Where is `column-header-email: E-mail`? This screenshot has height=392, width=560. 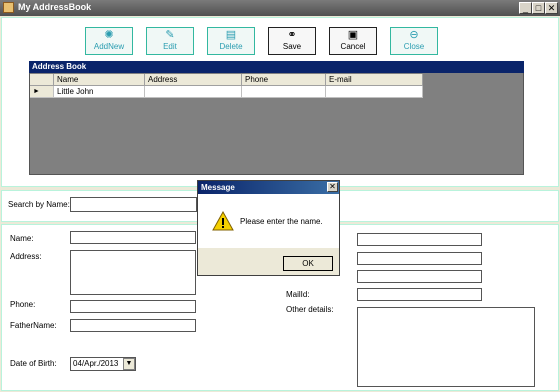 column-header-email: E-mail is located at coordinates (374, 80).